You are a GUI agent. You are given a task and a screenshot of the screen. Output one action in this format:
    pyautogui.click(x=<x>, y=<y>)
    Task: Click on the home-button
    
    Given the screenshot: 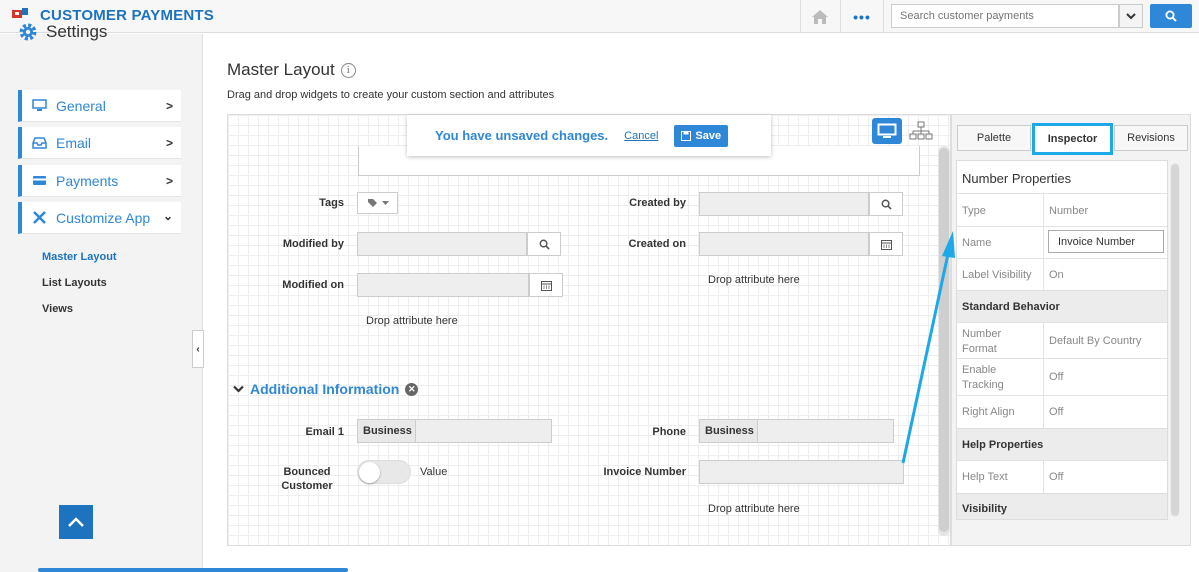 What is the action you would take?
    pyautogui.click(x=819, y=16)
    